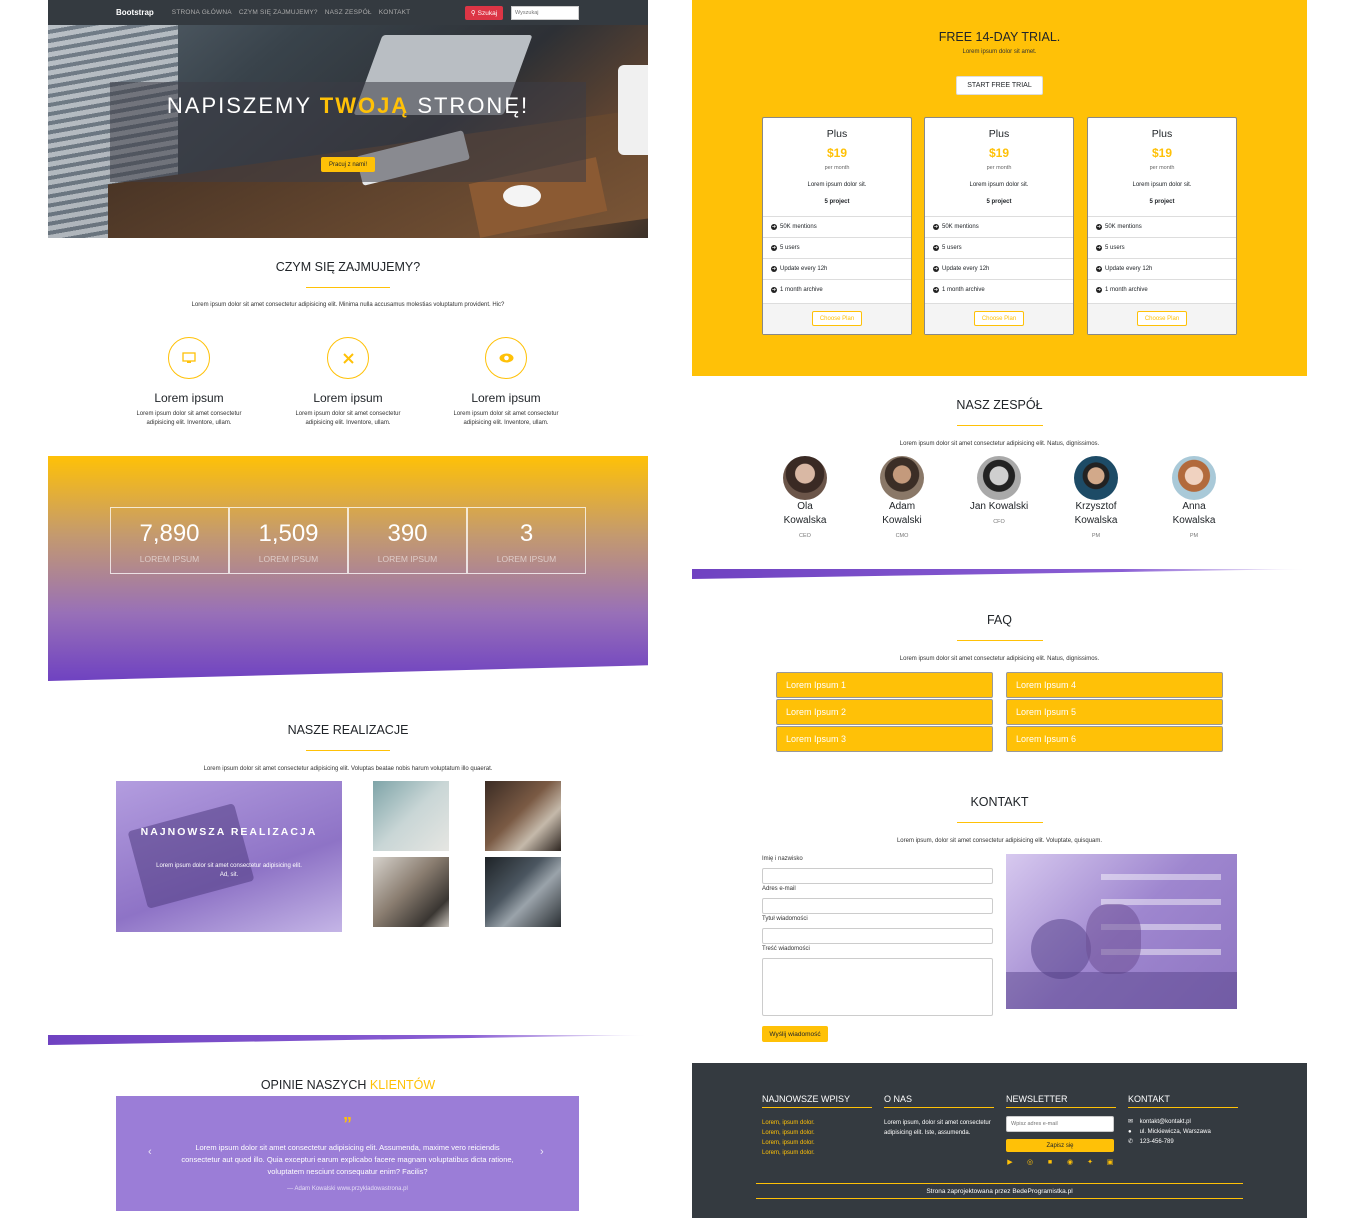 Image resolution: width=1372 pixels, height=1218 pixels. What do you see at coordinates (999, 506) in the screenshot?
I see `member-name-3: Jan Kowalski` at bounding box center [999, 506].